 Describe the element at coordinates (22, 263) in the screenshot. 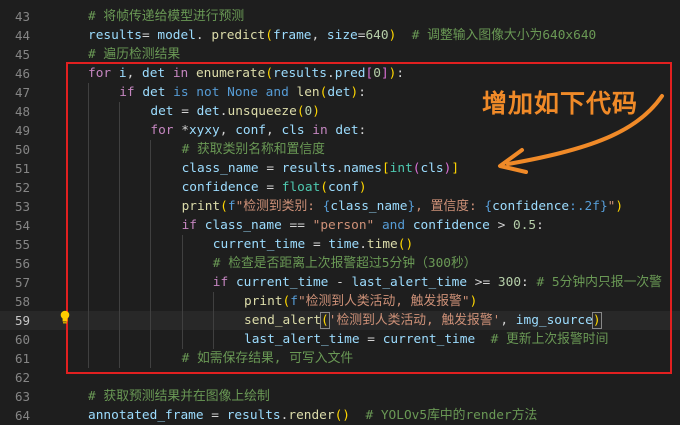

I see `line-number: 56` at that location.